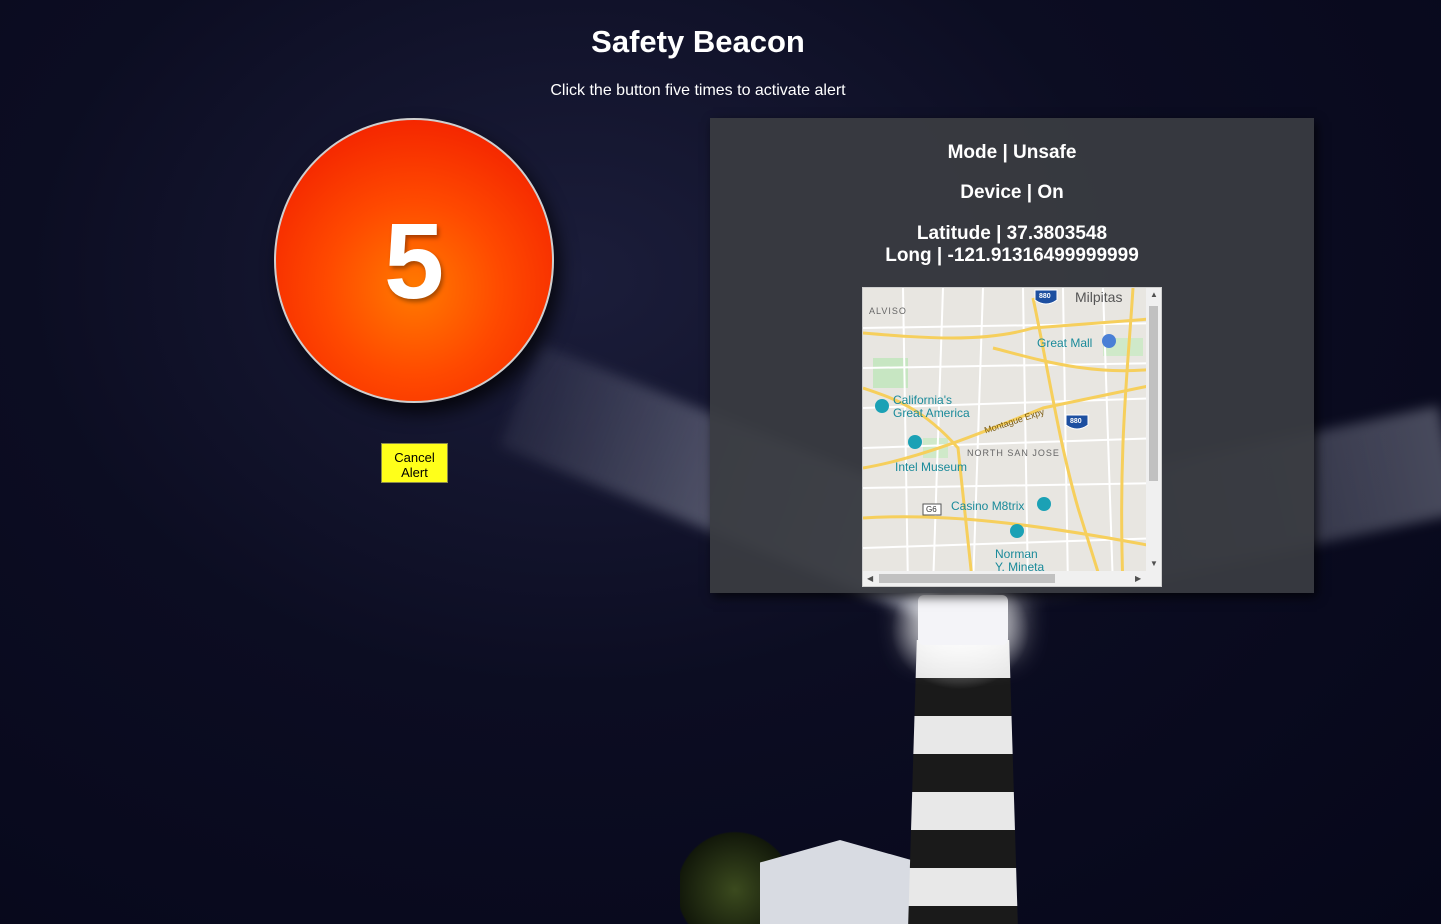  Describe the element at coordinates (1099, 297) in the screenshot. I see `map-label-milpitas: Milpitas` at that location.